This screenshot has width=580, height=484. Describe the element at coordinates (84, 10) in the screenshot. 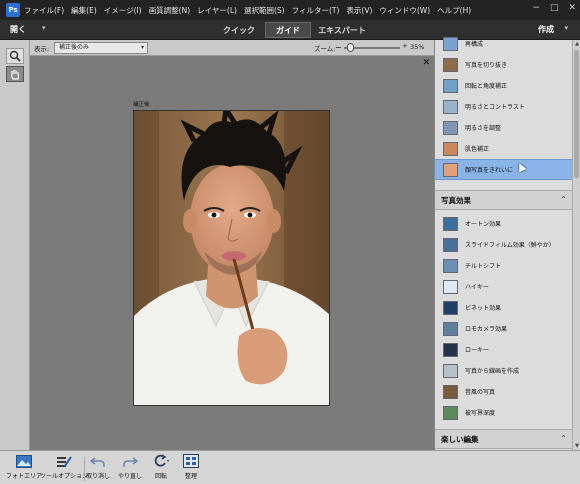

I see `menu-edit: 編集(E)` at that location.